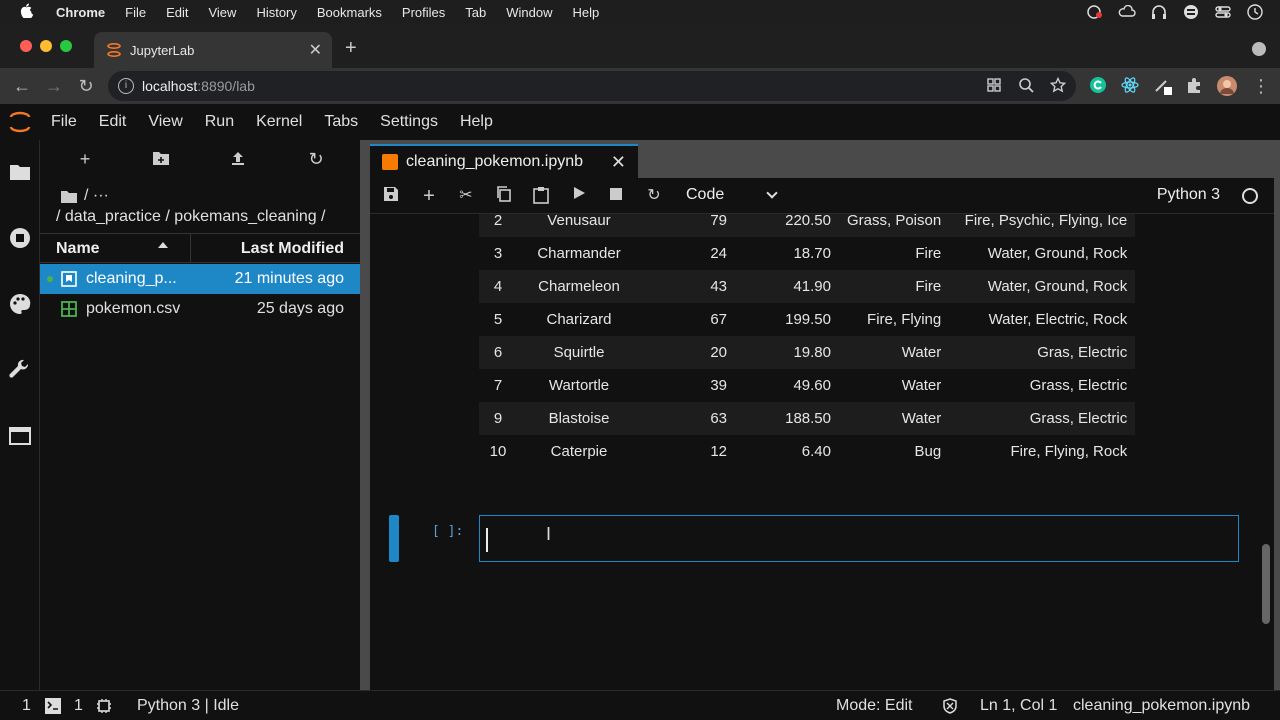 The image size is (1280, 720). What do you see at coordinates (541, 196) in the screenshot?
I see `paste-icon` at bounding box center [541, 196].